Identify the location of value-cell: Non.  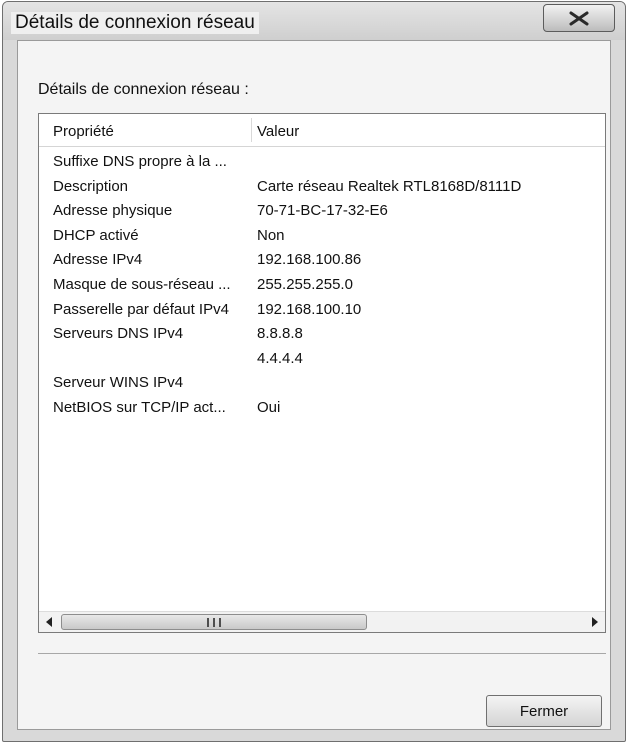
(271, 235).